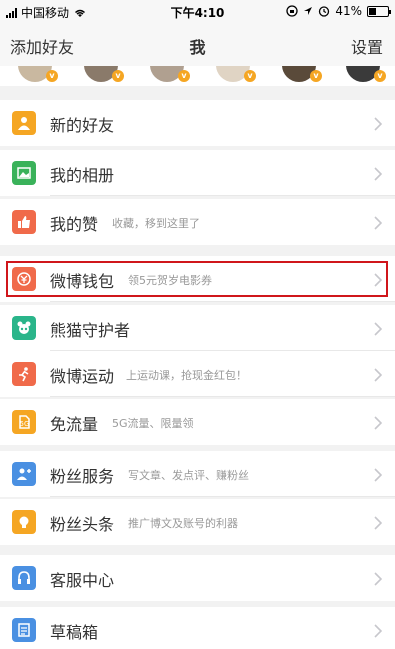 This screenshot has height=649, width=395. Describe the element at coordinates (74, 224) in the screenshot. I see `menu-label: 我的赞` at that location.